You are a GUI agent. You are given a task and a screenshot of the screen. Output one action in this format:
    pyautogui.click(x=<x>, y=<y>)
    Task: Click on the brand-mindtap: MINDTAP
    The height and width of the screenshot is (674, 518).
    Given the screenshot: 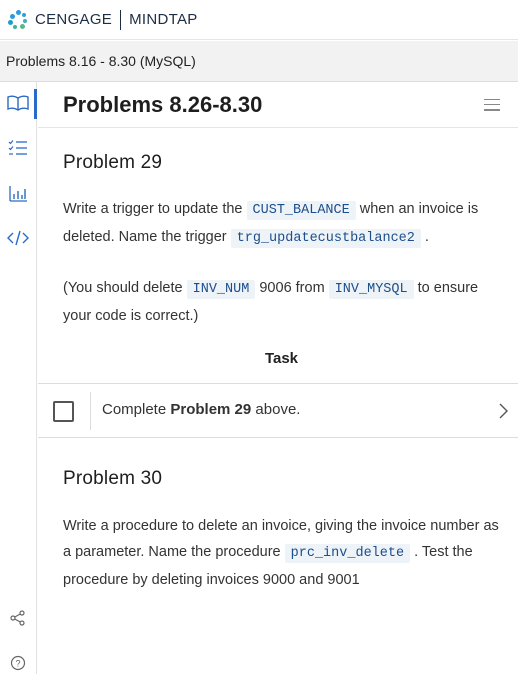 What is the action you would take?
    pyautogui.click(x=163, y=19)
    